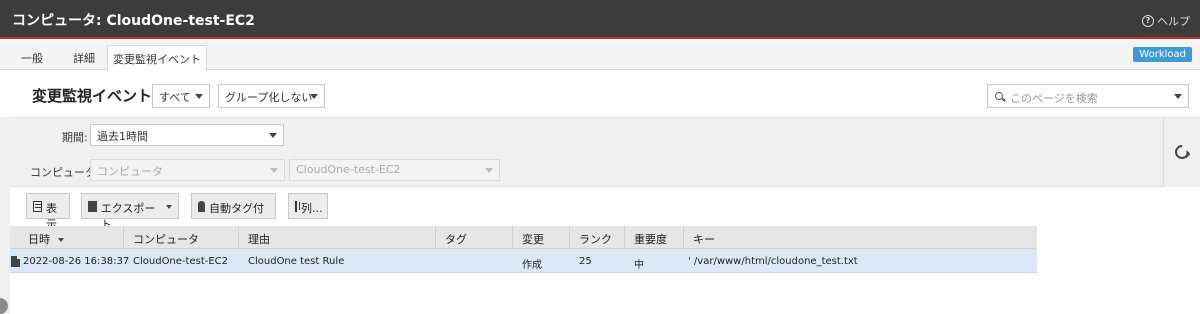 This screenshot has width=1200, height=314. Describe the element at coordinates (297, 206) in the screenshot. I see `columns-icon` at that location.